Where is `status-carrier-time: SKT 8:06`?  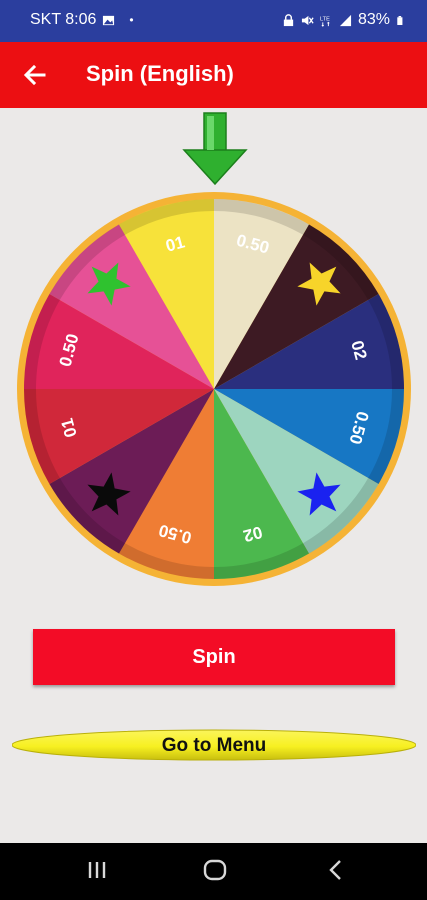
status-carrier-time: SKT 8:06 is located at coordinates (63, 19).